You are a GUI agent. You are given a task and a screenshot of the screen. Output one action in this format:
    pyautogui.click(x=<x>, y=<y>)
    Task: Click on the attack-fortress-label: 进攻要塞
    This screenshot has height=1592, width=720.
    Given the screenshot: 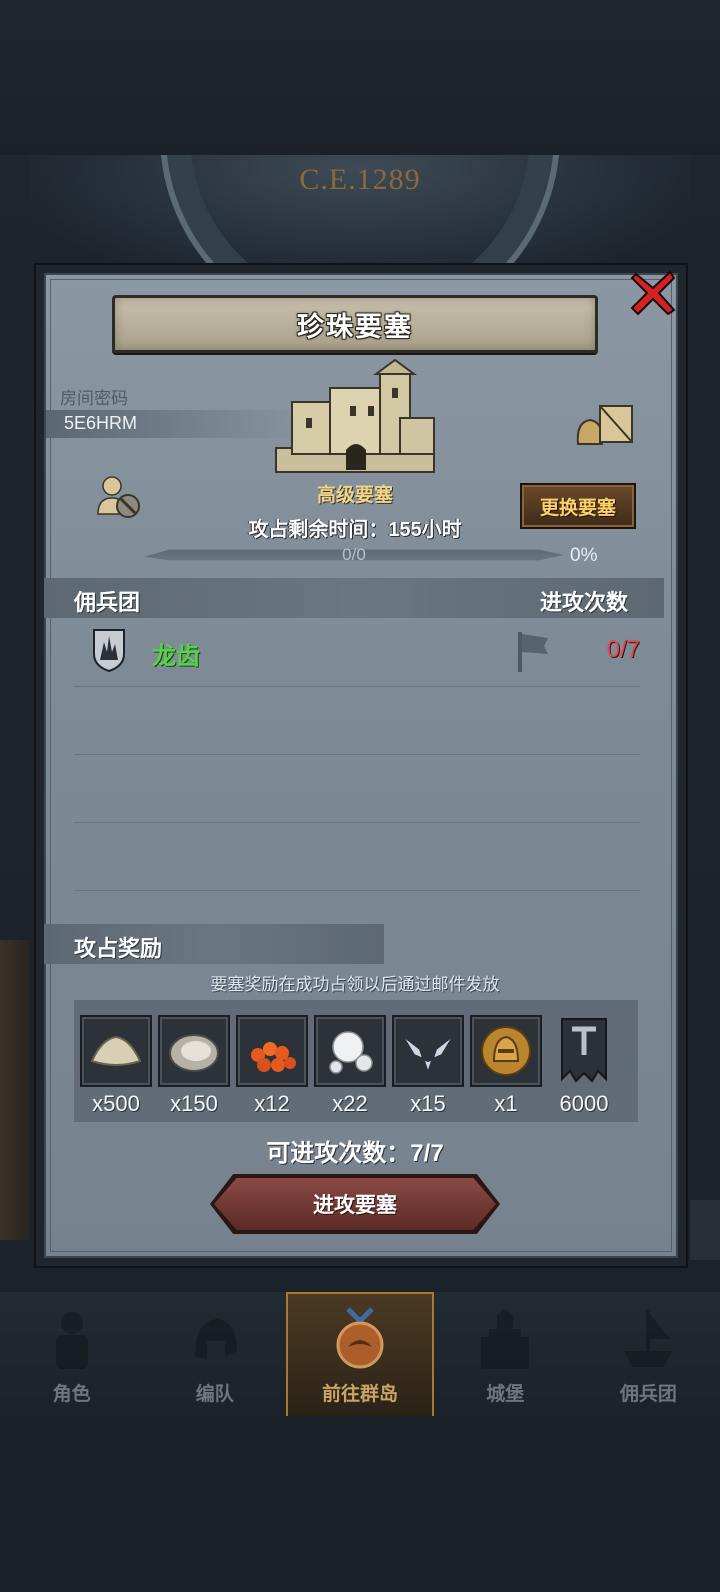 What is the action you would take?
    pyautogui.click(x=355, y=1205)
    